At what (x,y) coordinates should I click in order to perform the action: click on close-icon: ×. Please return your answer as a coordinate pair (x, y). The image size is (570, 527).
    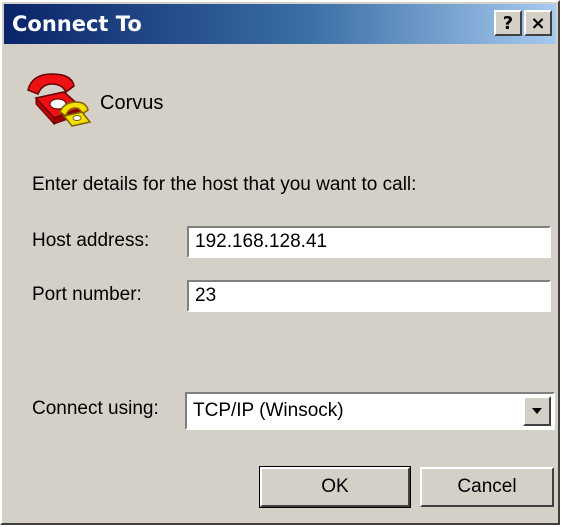
    Looking at the image, I should click on (537, 23).